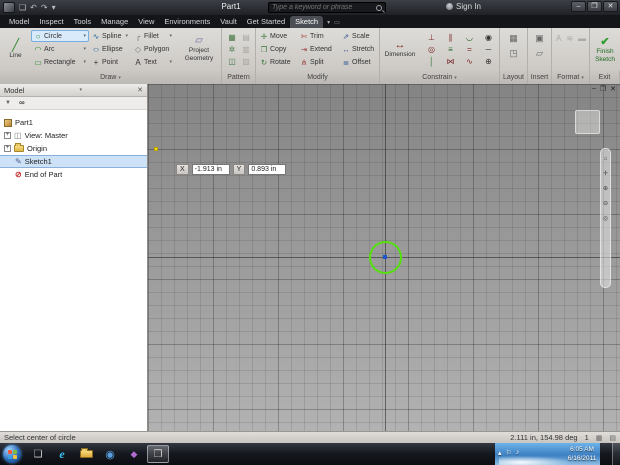  What do you see at coordinates (278, 49) in the screenshot?
I see `tool-copy: ❐ Copy` at bounding box center [278, 49].